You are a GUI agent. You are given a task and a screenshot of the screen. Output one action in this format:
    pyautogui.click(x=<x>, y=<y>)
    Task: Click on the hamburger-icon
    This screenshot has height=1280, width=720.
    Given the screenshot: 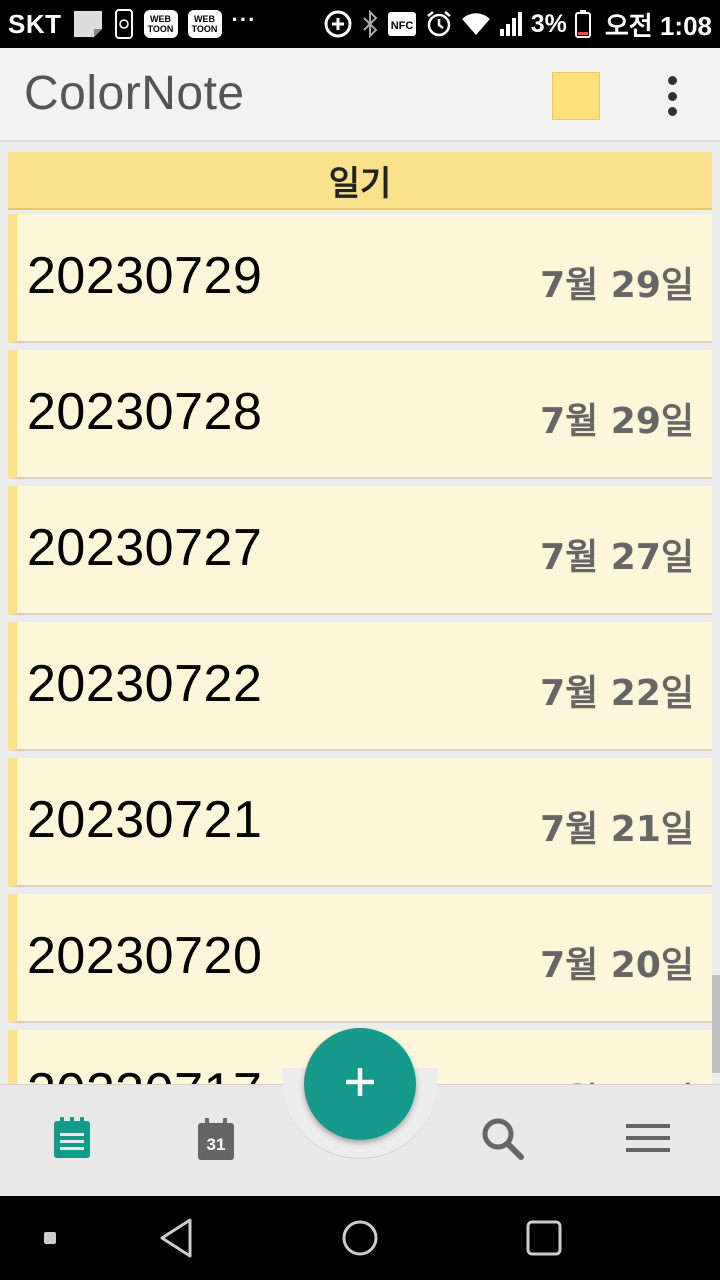 What is the action you would take?
    pyautogui.click(x=648, y=1140)
    